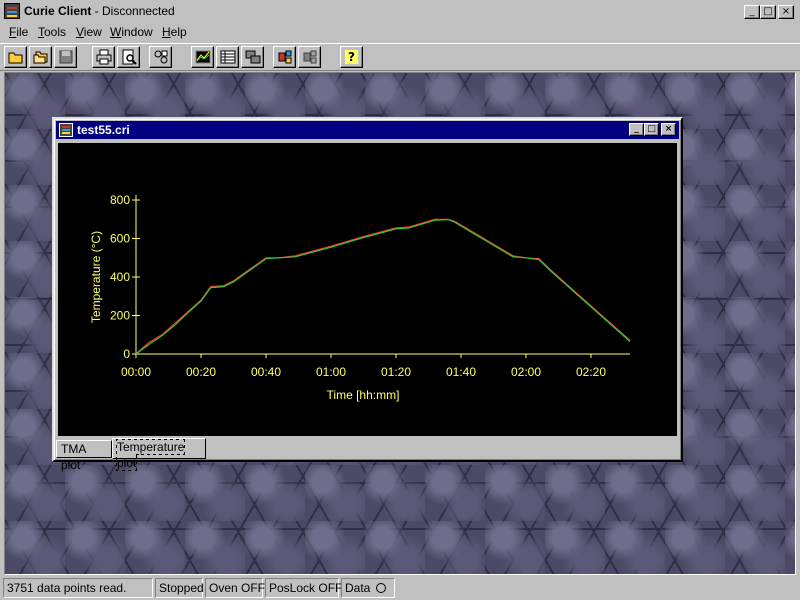  I want to click on y-tick-label: 800, so click(120, 200).